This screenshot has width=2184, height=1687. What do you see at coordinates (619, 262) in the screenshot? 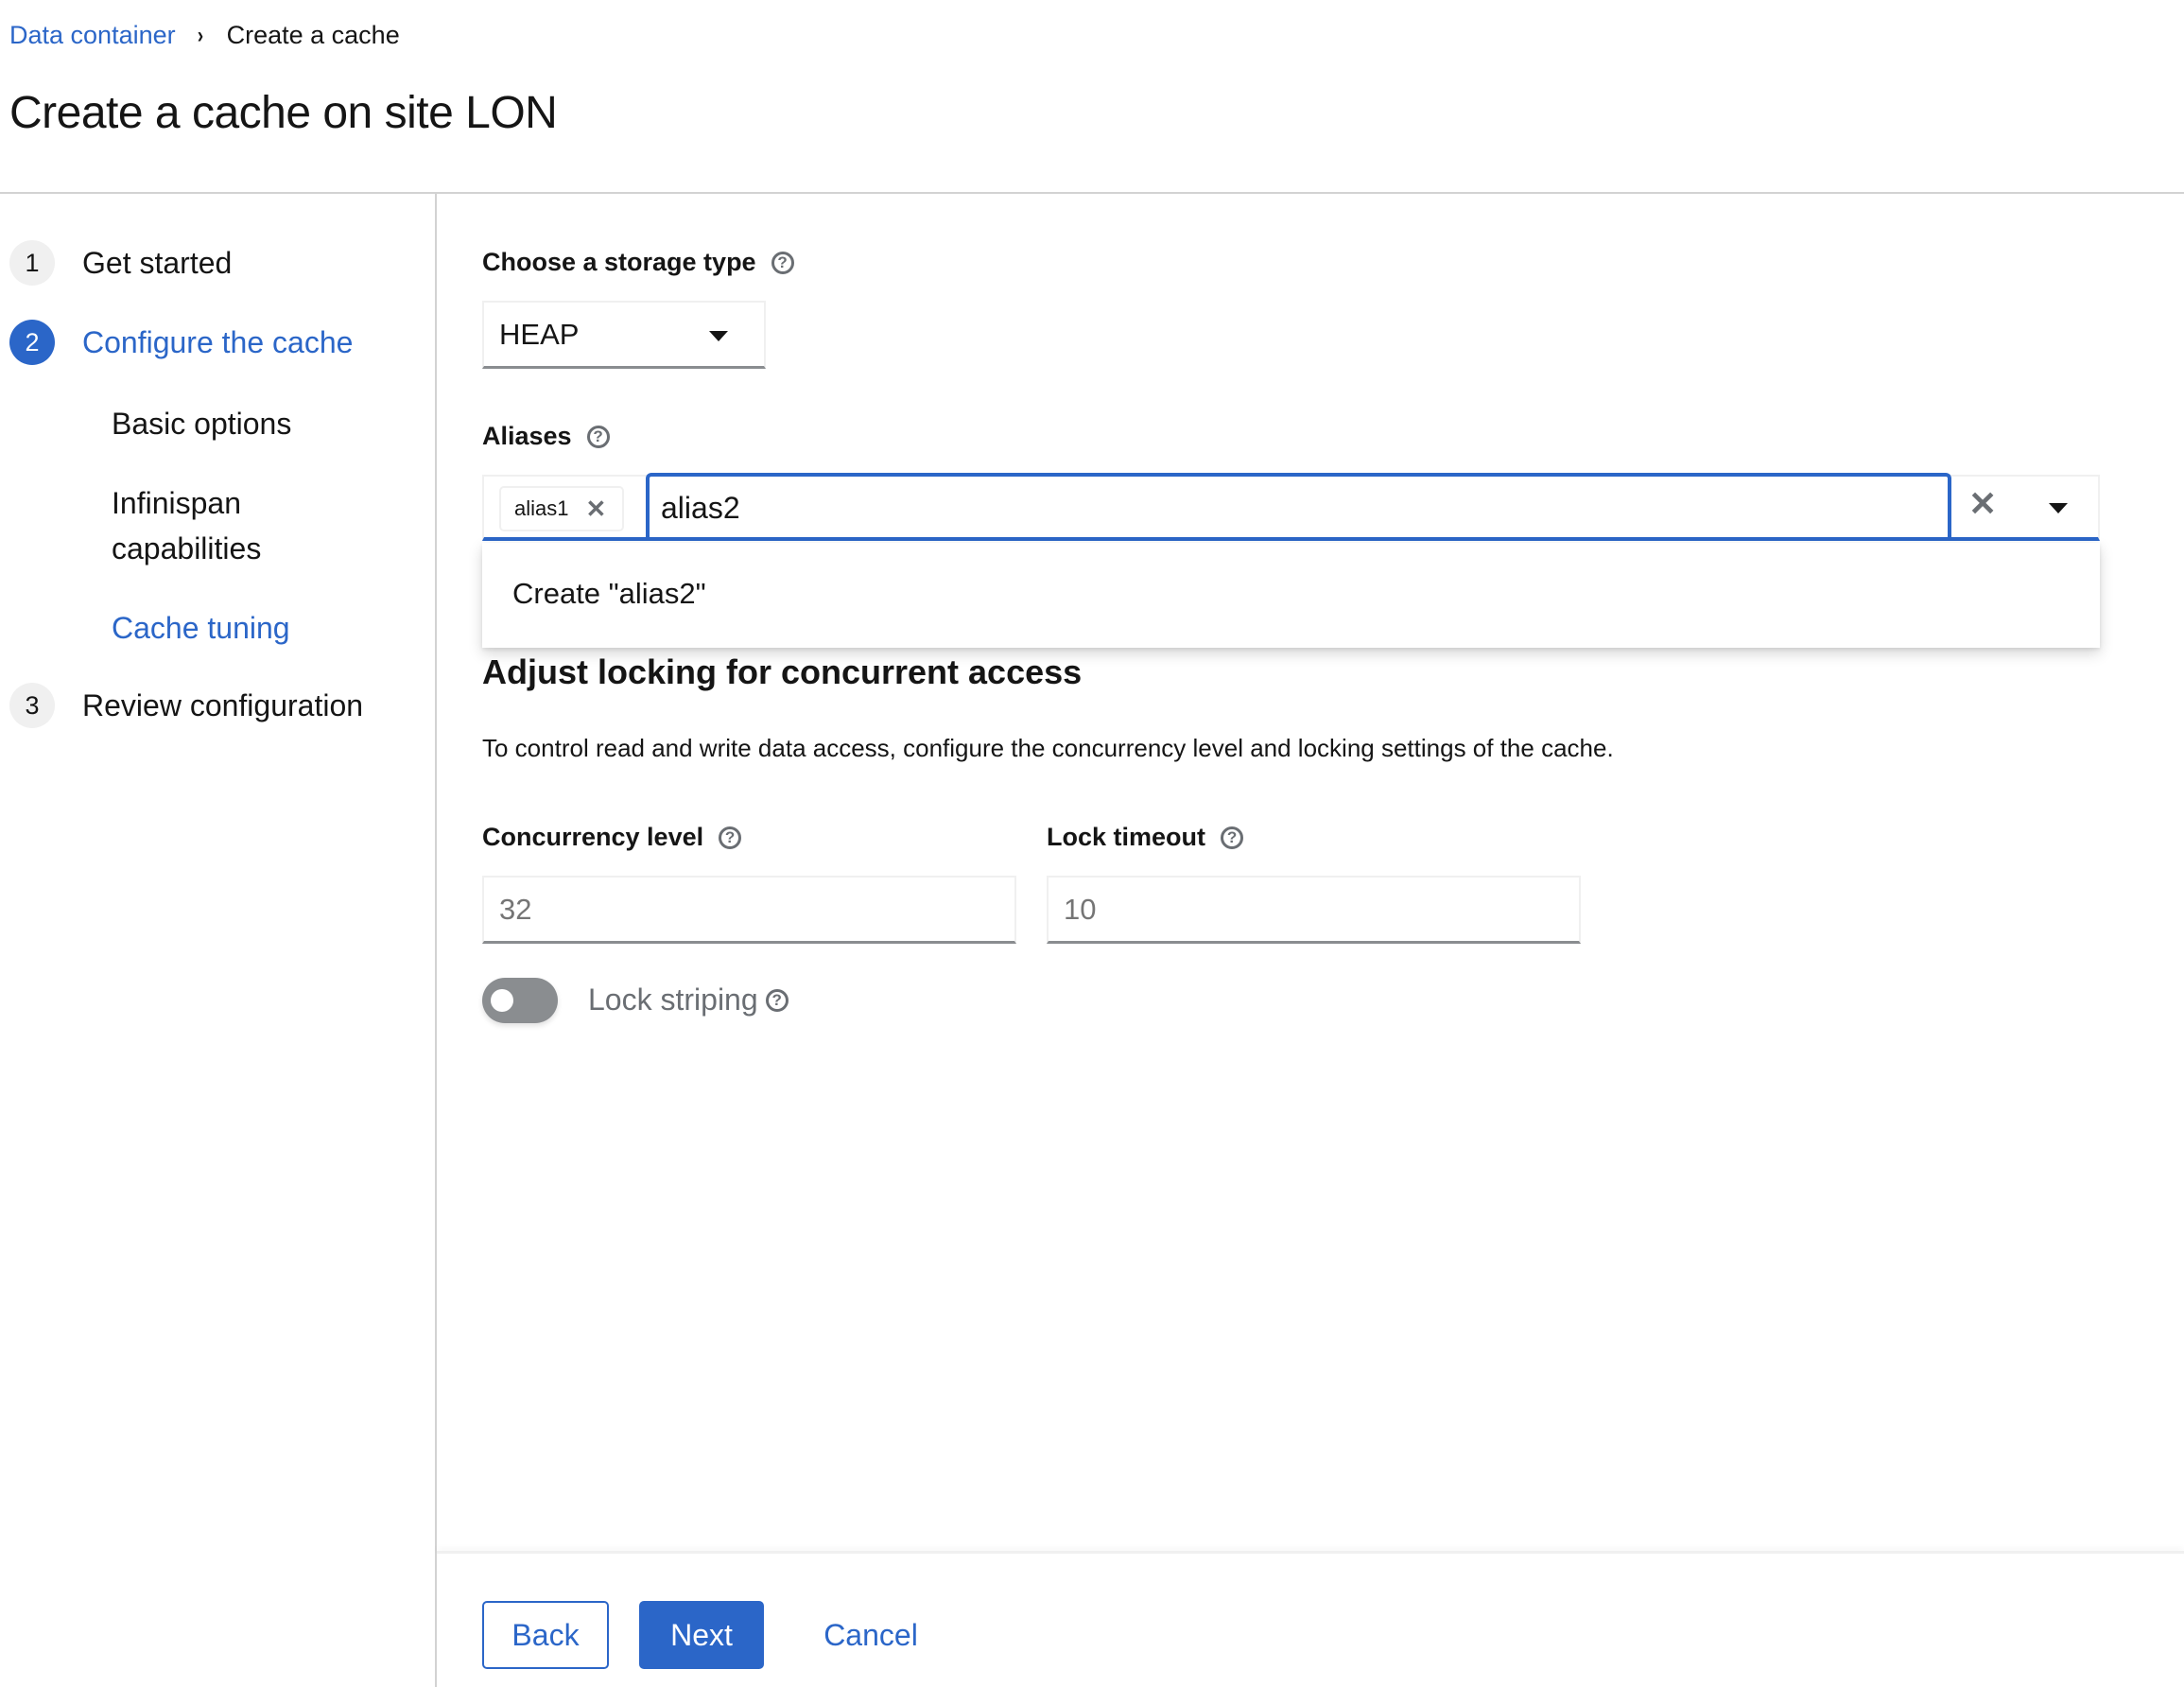
I see `storage-type-label-text: Choose a storage type` at bounding box center [619, 262].